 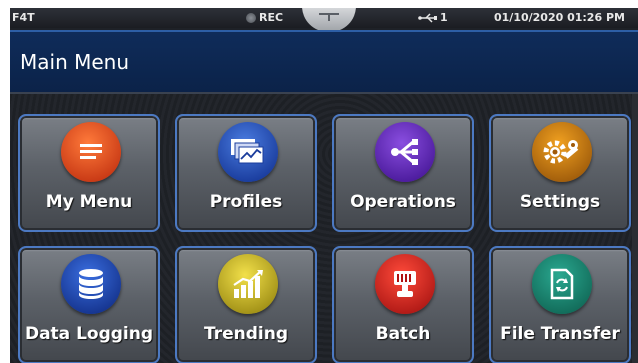 What do you see at coordinates (91, 284) in the screenshot?
I see `database-icon` at bounding box center [91, 284].